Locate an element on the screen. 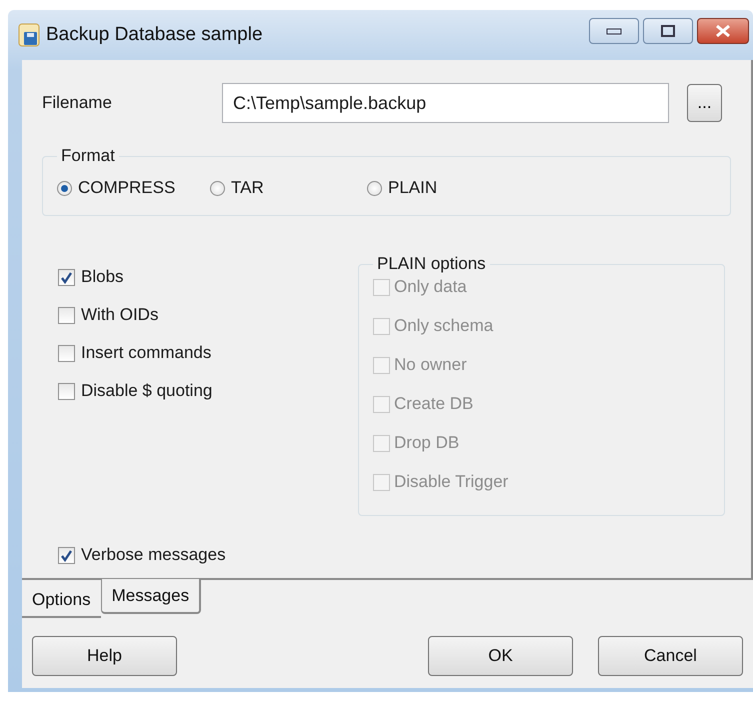 The height and width of the screenshot is (701, 753). checkbox-label: With OIDs is located at coordinates (119, 315).